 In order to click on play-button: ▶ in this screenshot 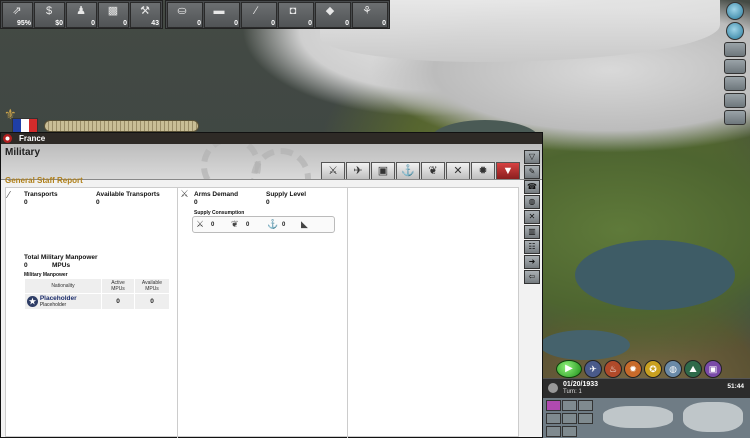, I will do `click(569, 369)`.